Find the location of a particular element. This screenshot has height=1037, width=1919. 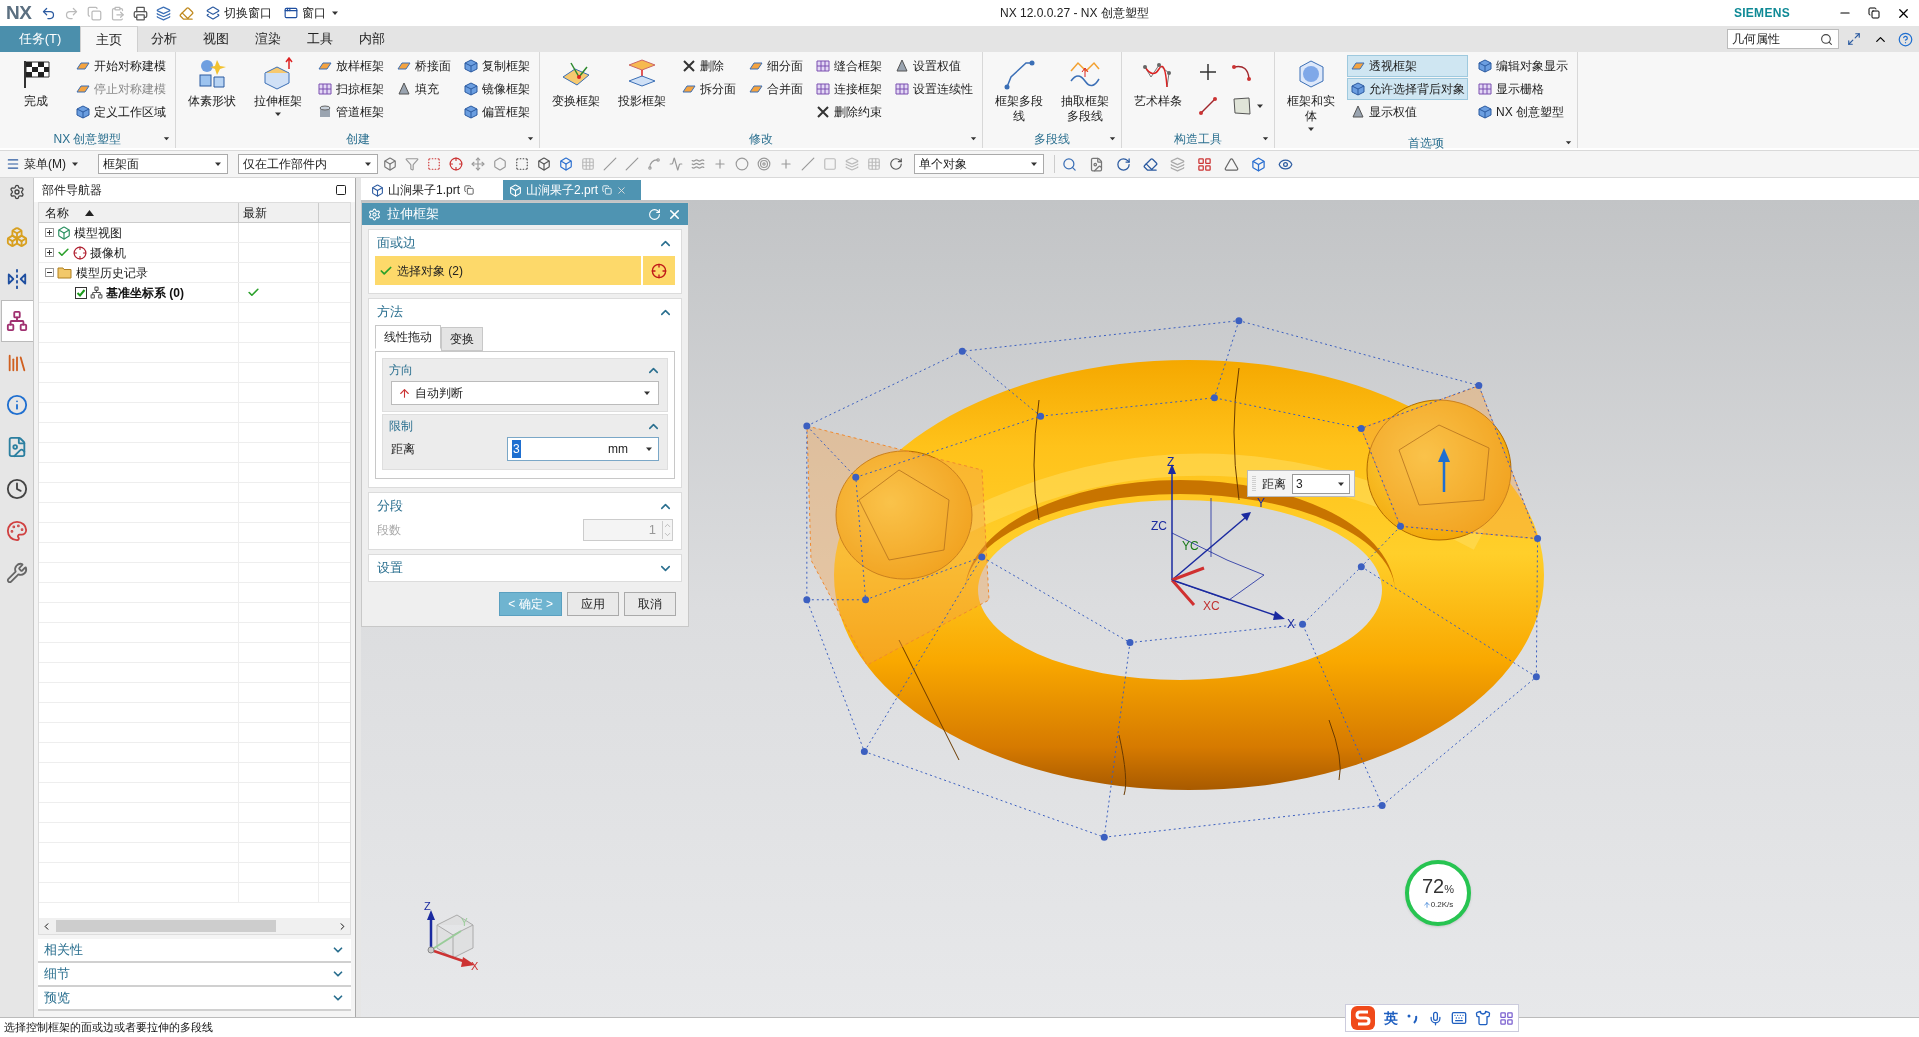

ribbon-button: 拆分面 is located at coordinates (708, 89).